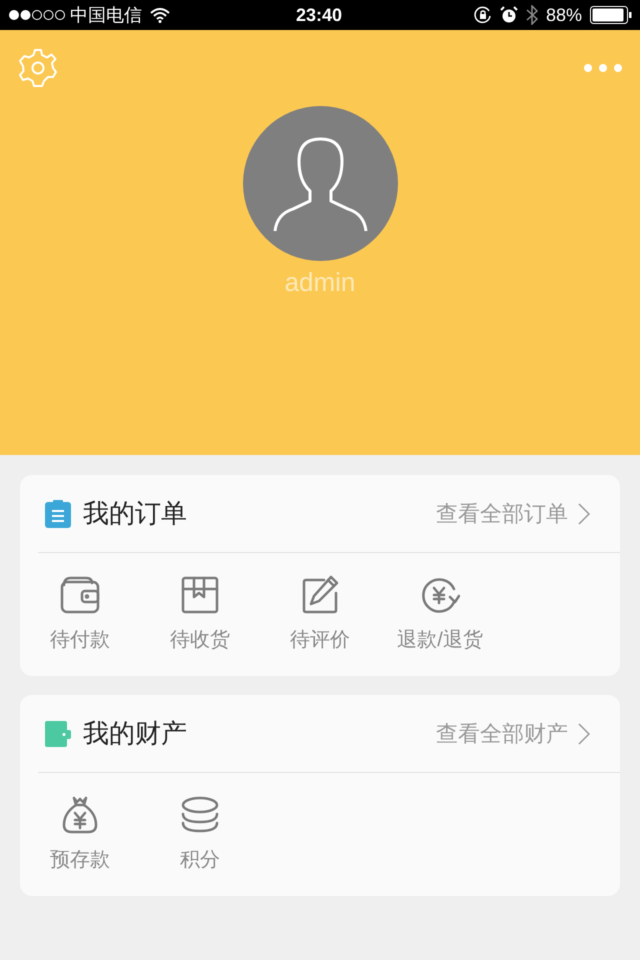 The height and width of the screenshot is (960, 640). What do you see at coordinates (319, 15) in the screenshot?
I see `status-time: 23:40` at bounding box center [319, 15].